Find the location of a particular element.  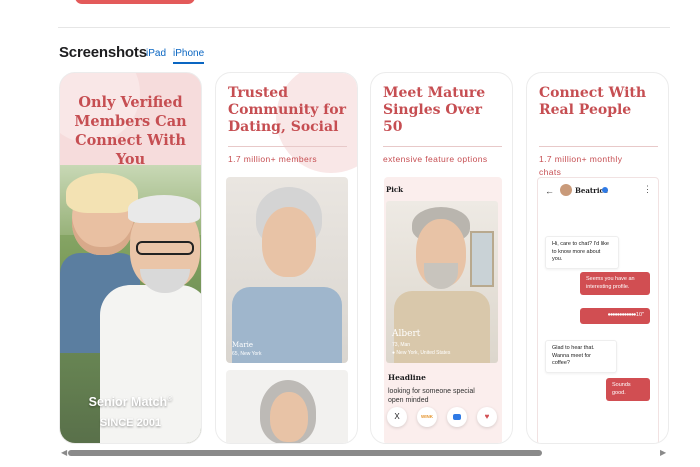

headline-line: Meet Mature is located at coordinates (434, 93).